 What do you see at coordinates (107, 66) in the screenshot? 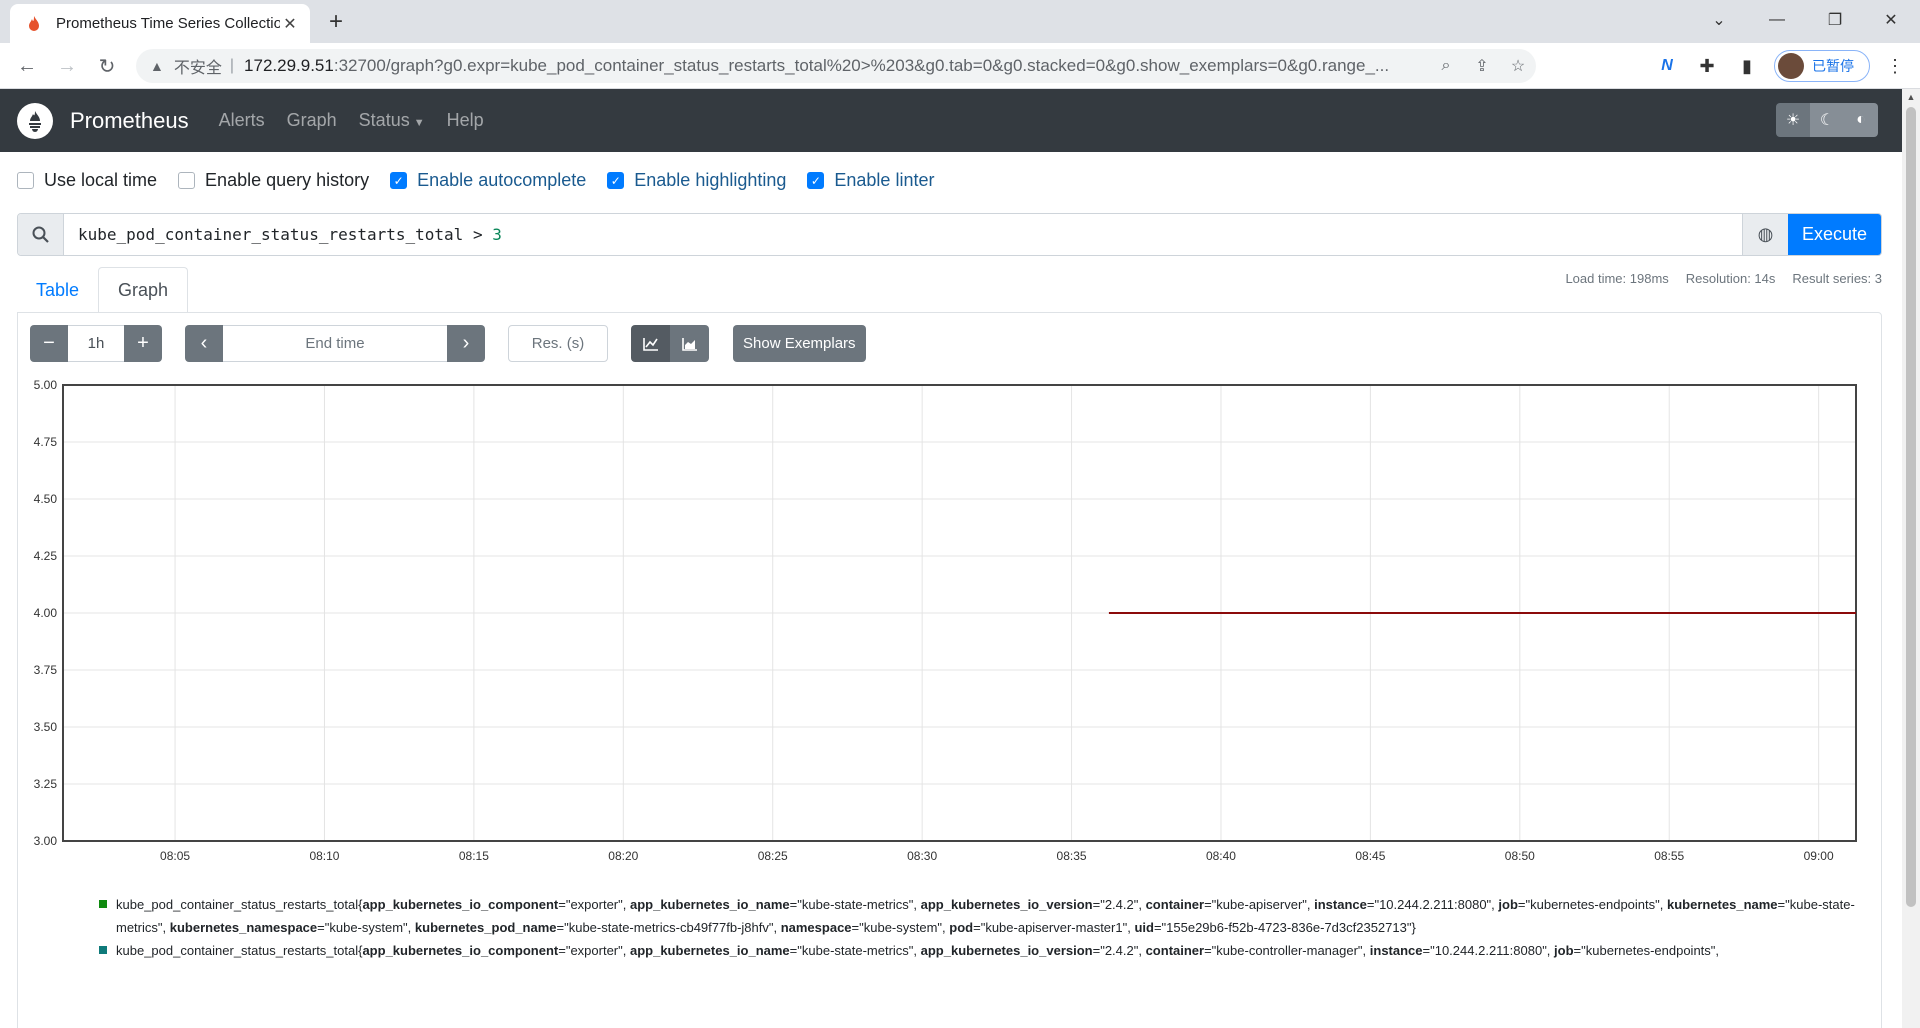
I see `reload-icon: ↻` at bounding box center [107, 66].